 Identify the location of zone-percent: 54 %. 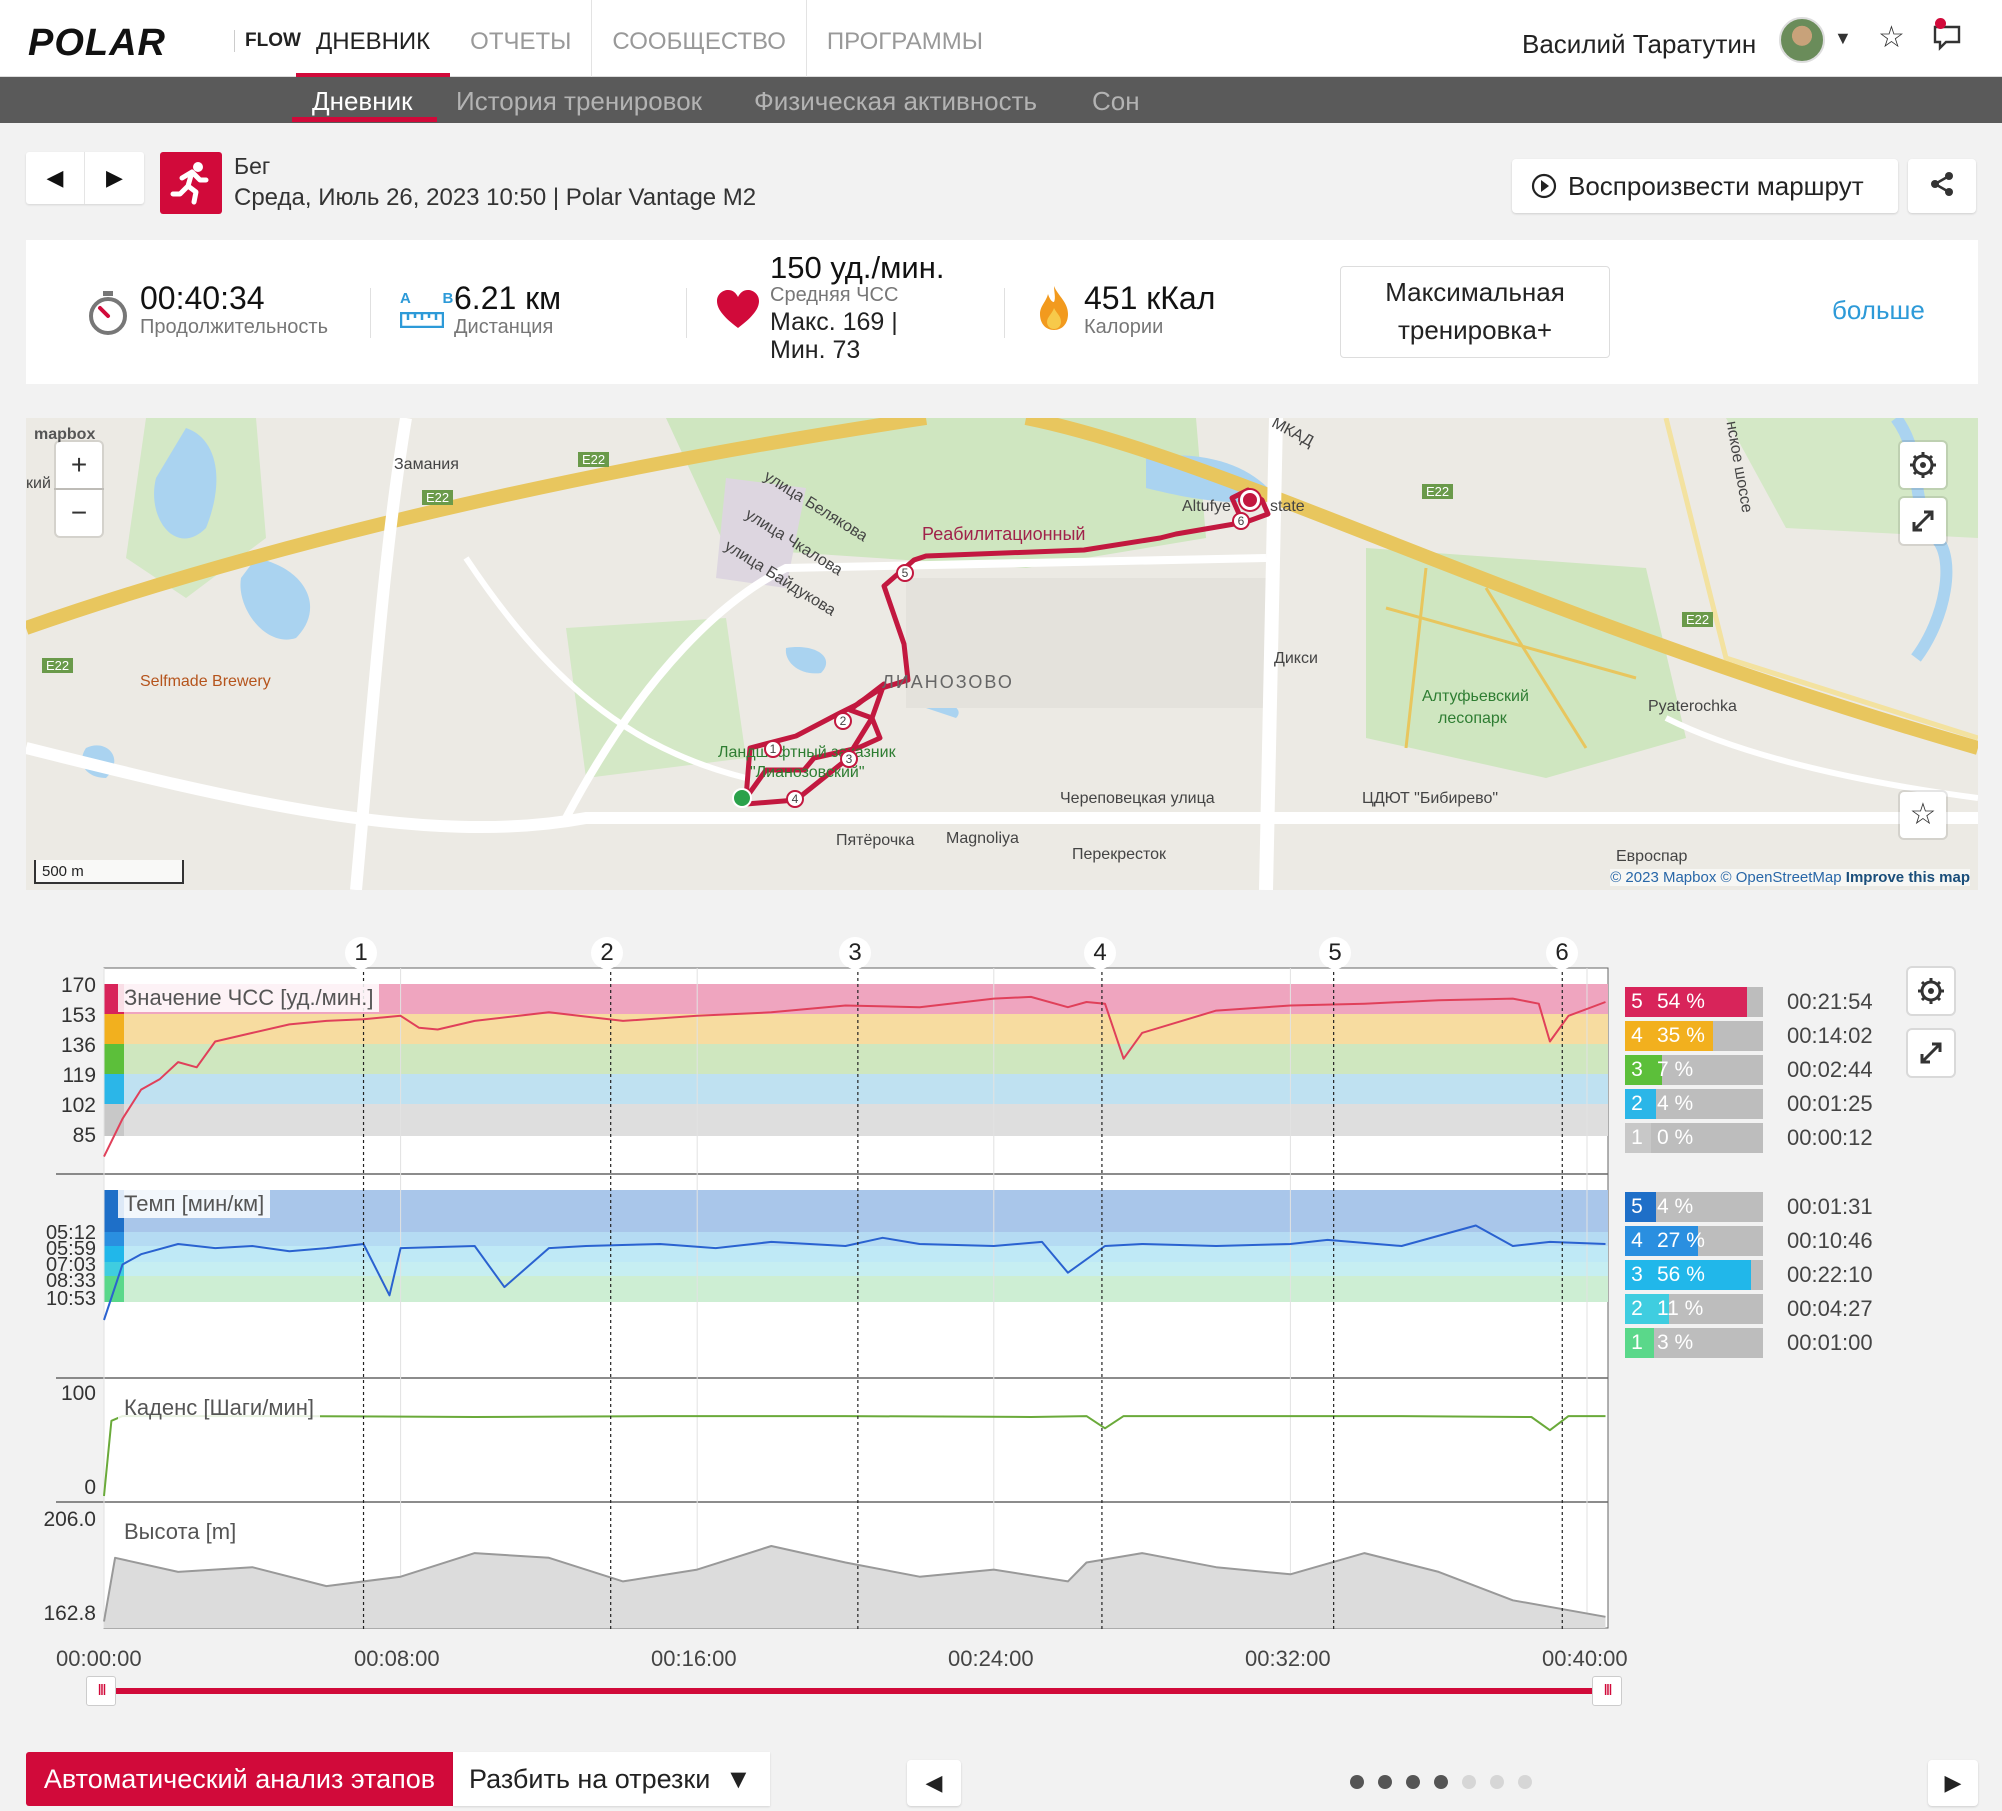
(1681, 1001).